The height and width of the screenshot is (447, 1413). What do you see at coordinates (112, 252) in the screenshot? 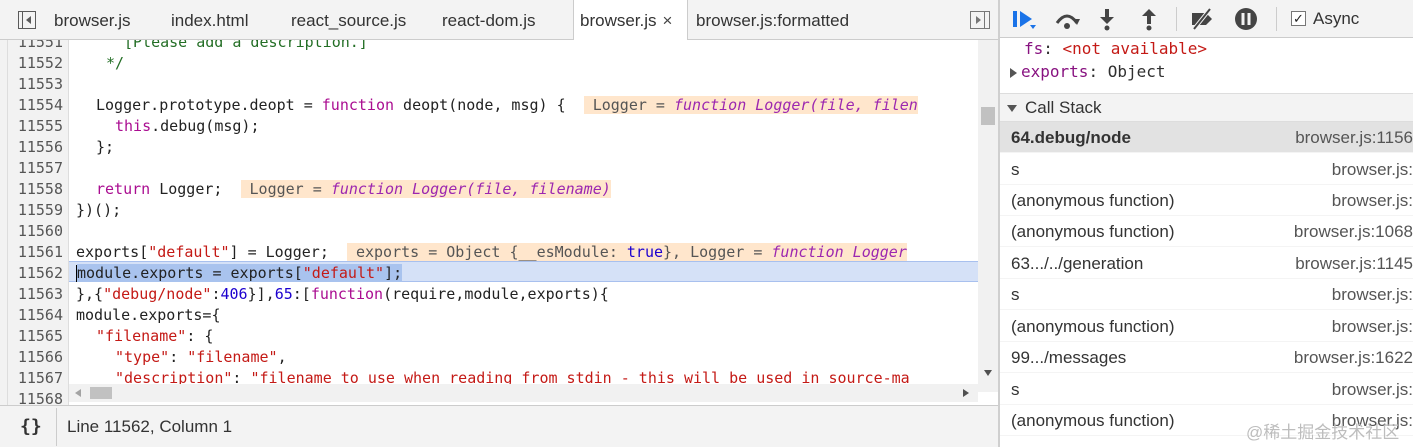
I see `code-token: exports[` at bounding box center [112, 252].